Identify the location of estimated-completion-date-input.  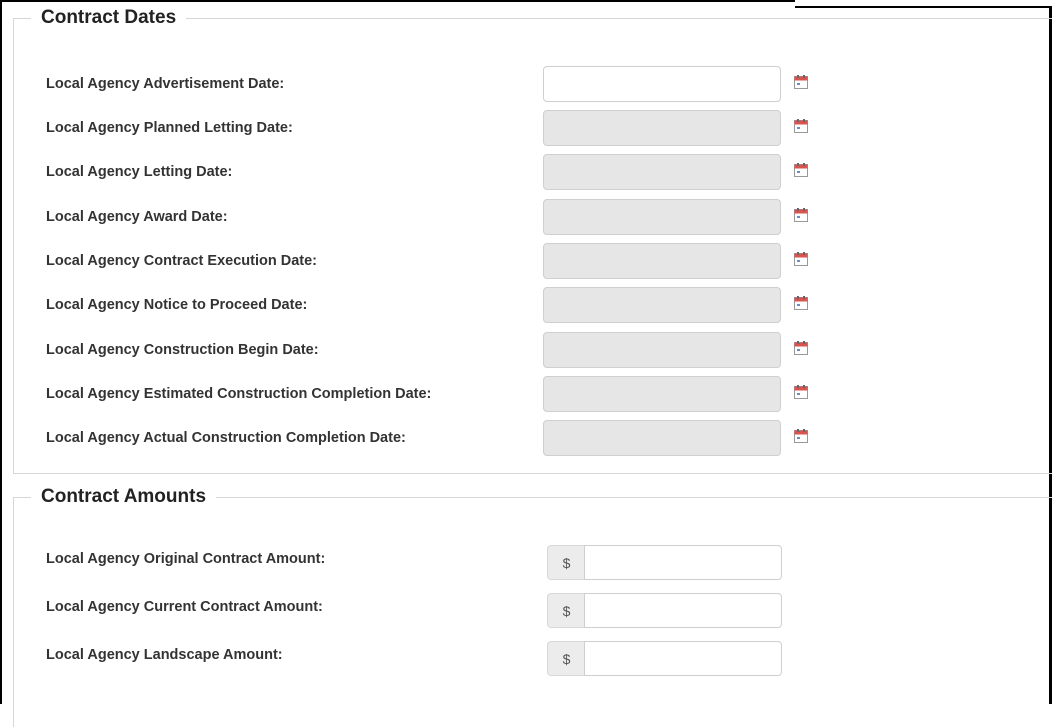
(662, 394).